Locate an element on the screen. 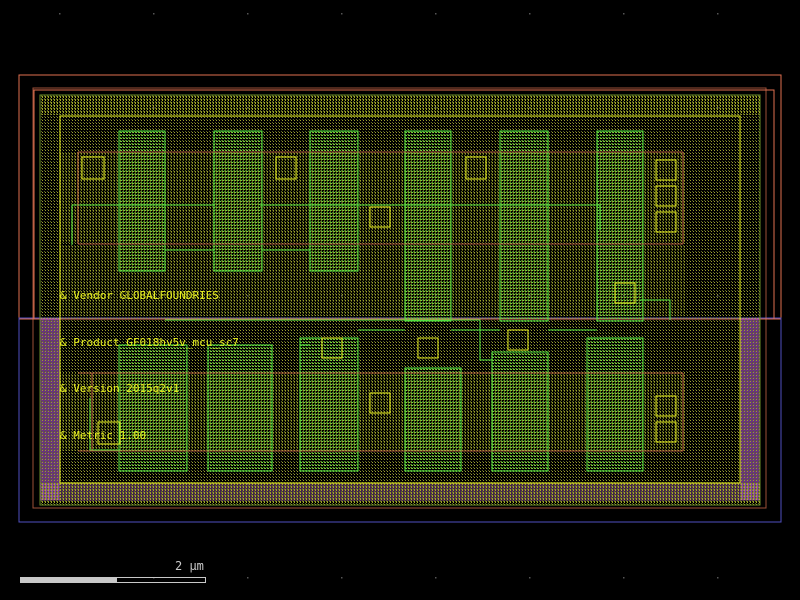 This screenshot has width=800, height=600. scale-bar-fill is located at coordinates (69, 580).